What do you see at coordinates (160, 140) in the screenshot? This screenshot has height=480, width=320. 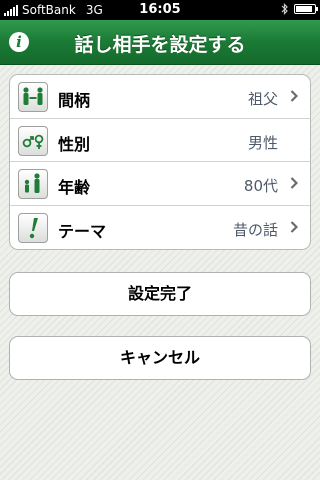 I see `setting-row-gender: 性別 男性` at bounding box center [160, 140].